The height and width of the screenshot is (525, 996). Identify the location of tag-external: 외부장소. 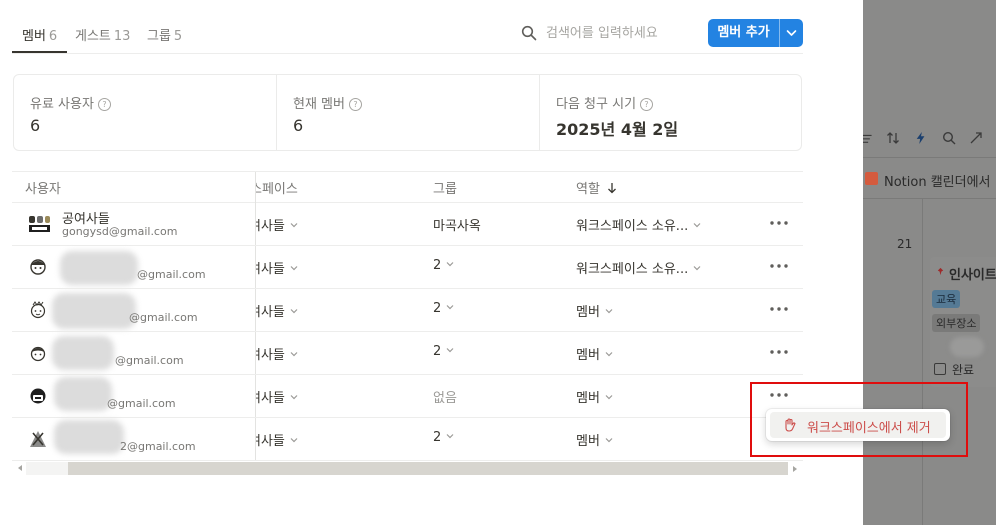
(956, 323).